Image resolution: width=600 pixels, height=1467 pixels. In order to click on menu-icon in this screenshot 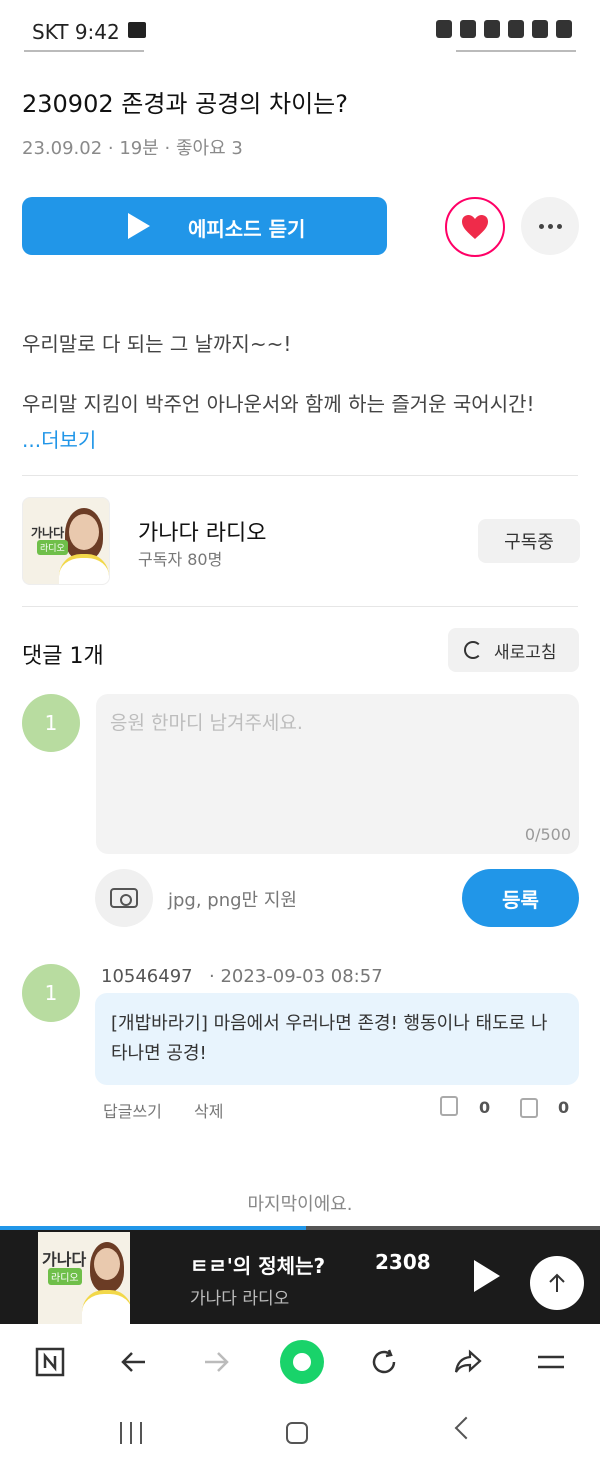, I will do `click(551, 1362)`.